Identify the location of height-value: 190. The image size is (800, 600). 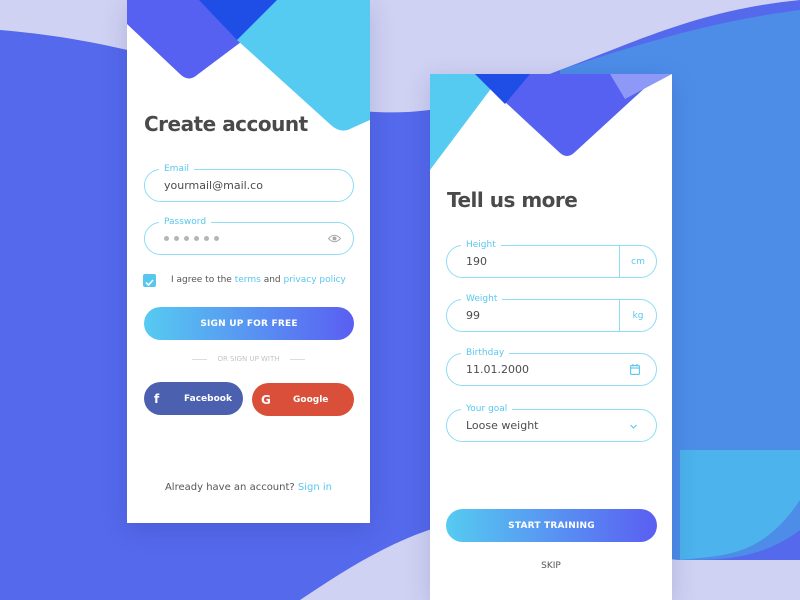
(476, 261).